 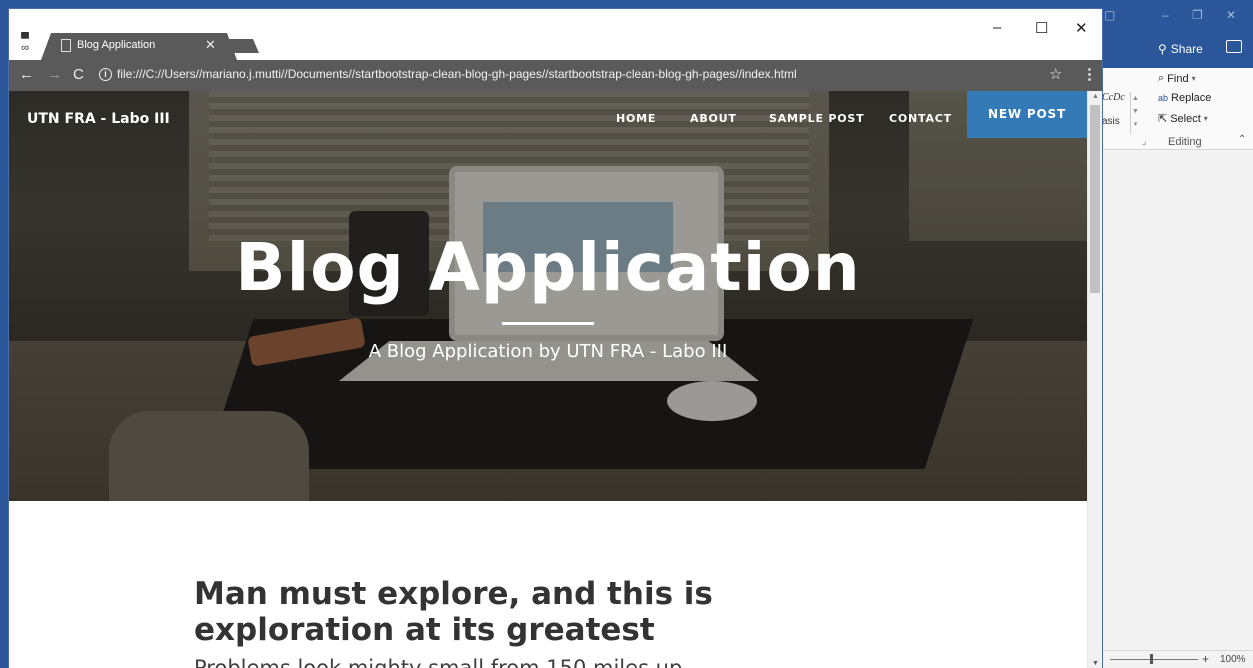 What do you see at coordinates (1120, 108) in the screenshot?
I see `styles-gallery: CcDc asis ▲ ▼ ▾` at bounding box center [1120, 108].